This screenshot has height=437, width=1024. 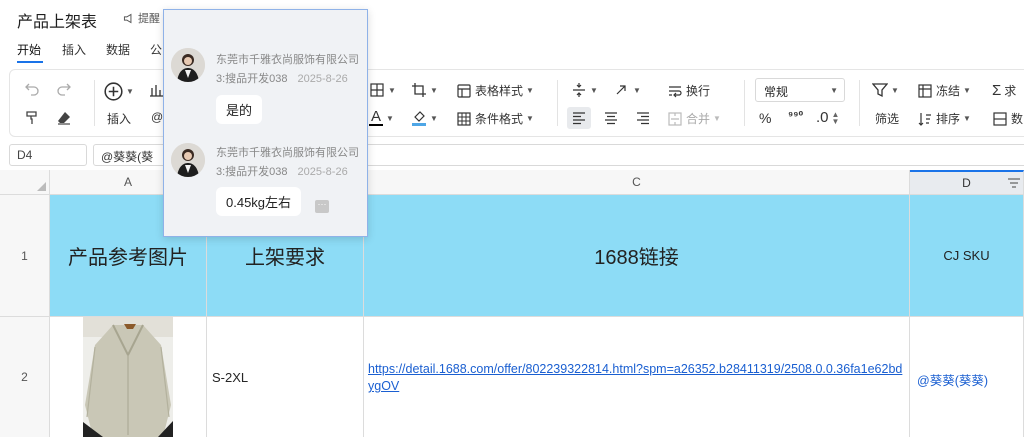 What do you see at coordinates (30, 62) in the screenshot?
I see `active-tab-indicator` at bounding box center [30, 62].